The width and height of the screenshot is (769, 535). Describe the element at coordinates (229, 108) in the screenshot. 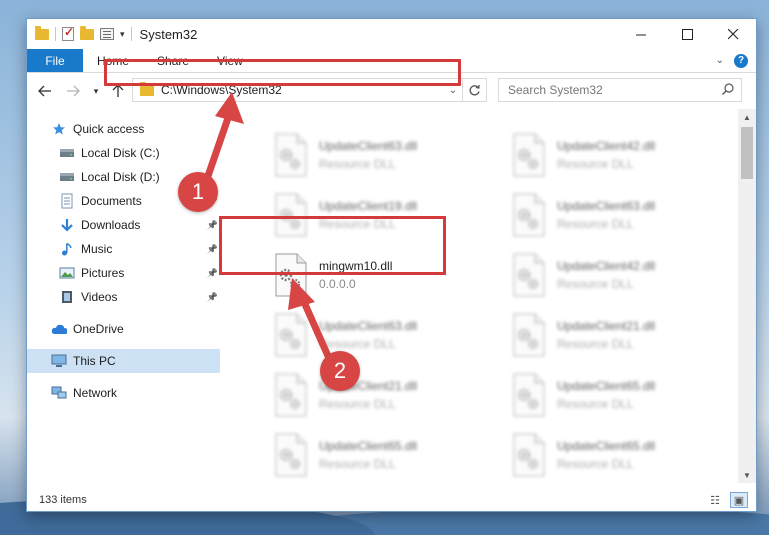

I see `step-1-arrow-head` at that location.